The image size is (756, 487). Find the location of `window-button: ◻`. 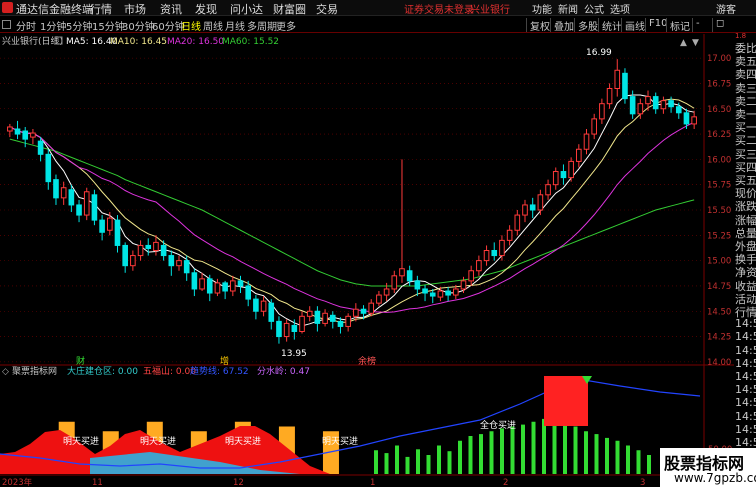

window-button: ◻ is located at coordinates (719, 25).